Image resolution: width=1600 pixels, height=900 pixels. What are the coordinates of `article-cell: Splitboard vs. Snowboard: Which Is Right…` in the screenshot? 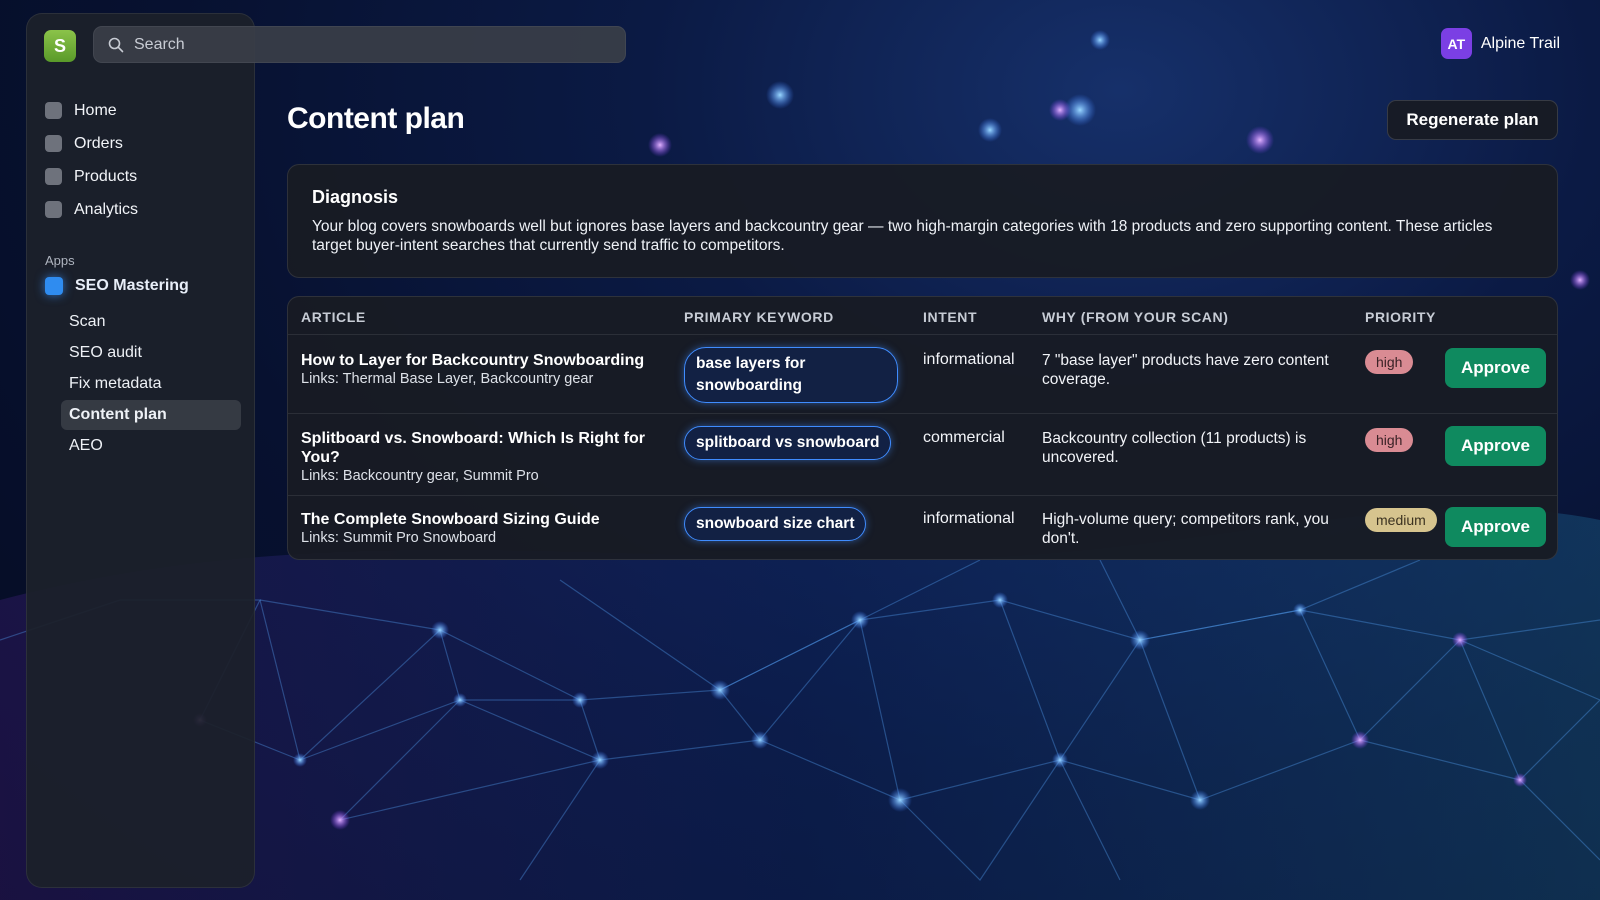 It's located at (478, 457).